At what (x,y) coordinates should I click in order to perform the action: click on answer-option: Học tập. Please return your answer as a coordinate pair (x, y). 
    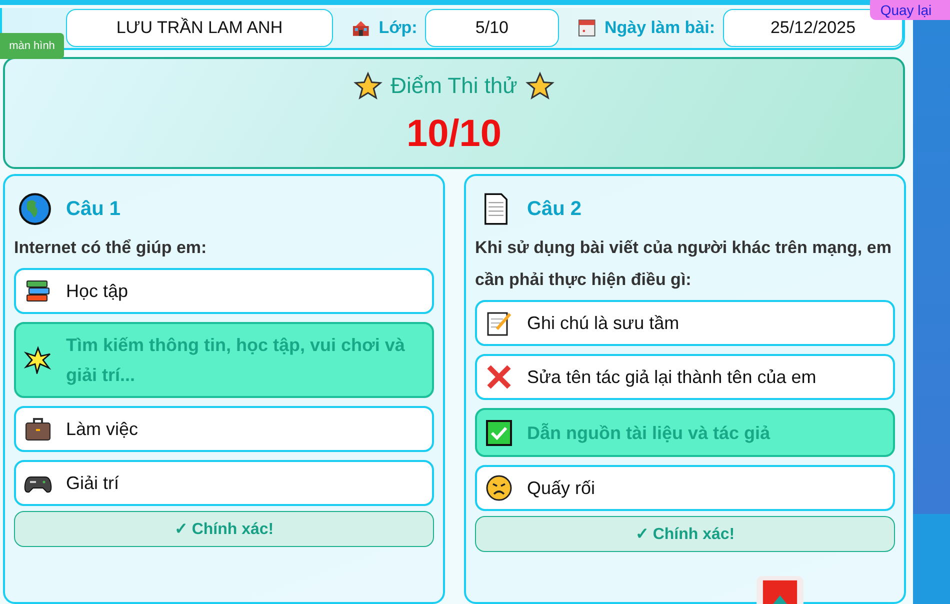
    Looking at the image, I should click on (224, 291).